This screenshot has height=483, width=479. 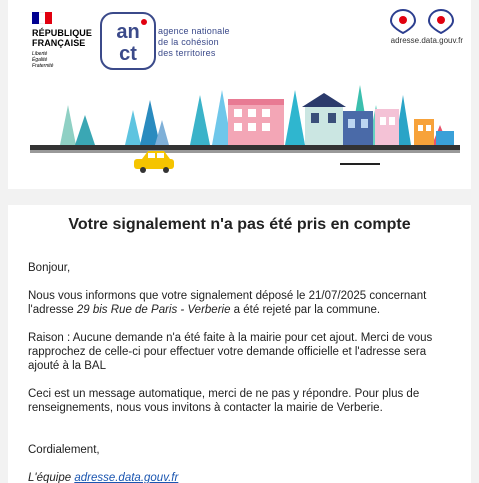 What do you see at coordinates (153, 310) in the screenshot?
I see `p1-address: 29 bis Rue de Paris - Verberie` at bounding box center [153, 310].